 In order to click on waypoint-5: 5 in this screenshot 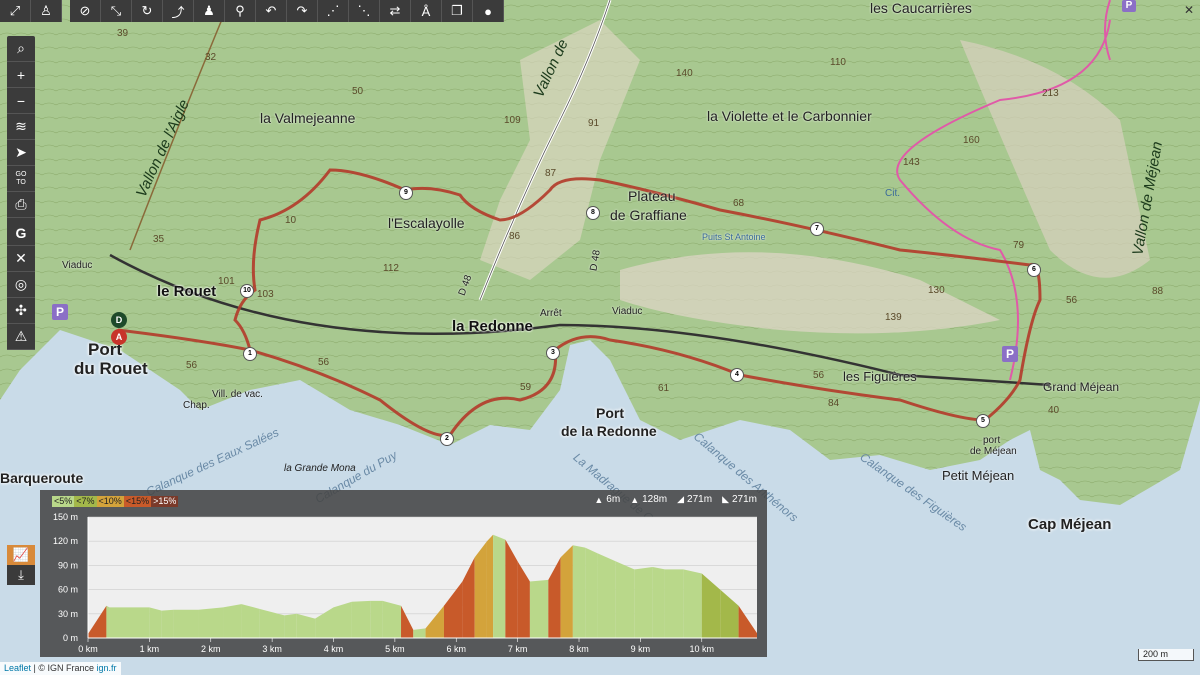, I will do `click(983, 421)`.